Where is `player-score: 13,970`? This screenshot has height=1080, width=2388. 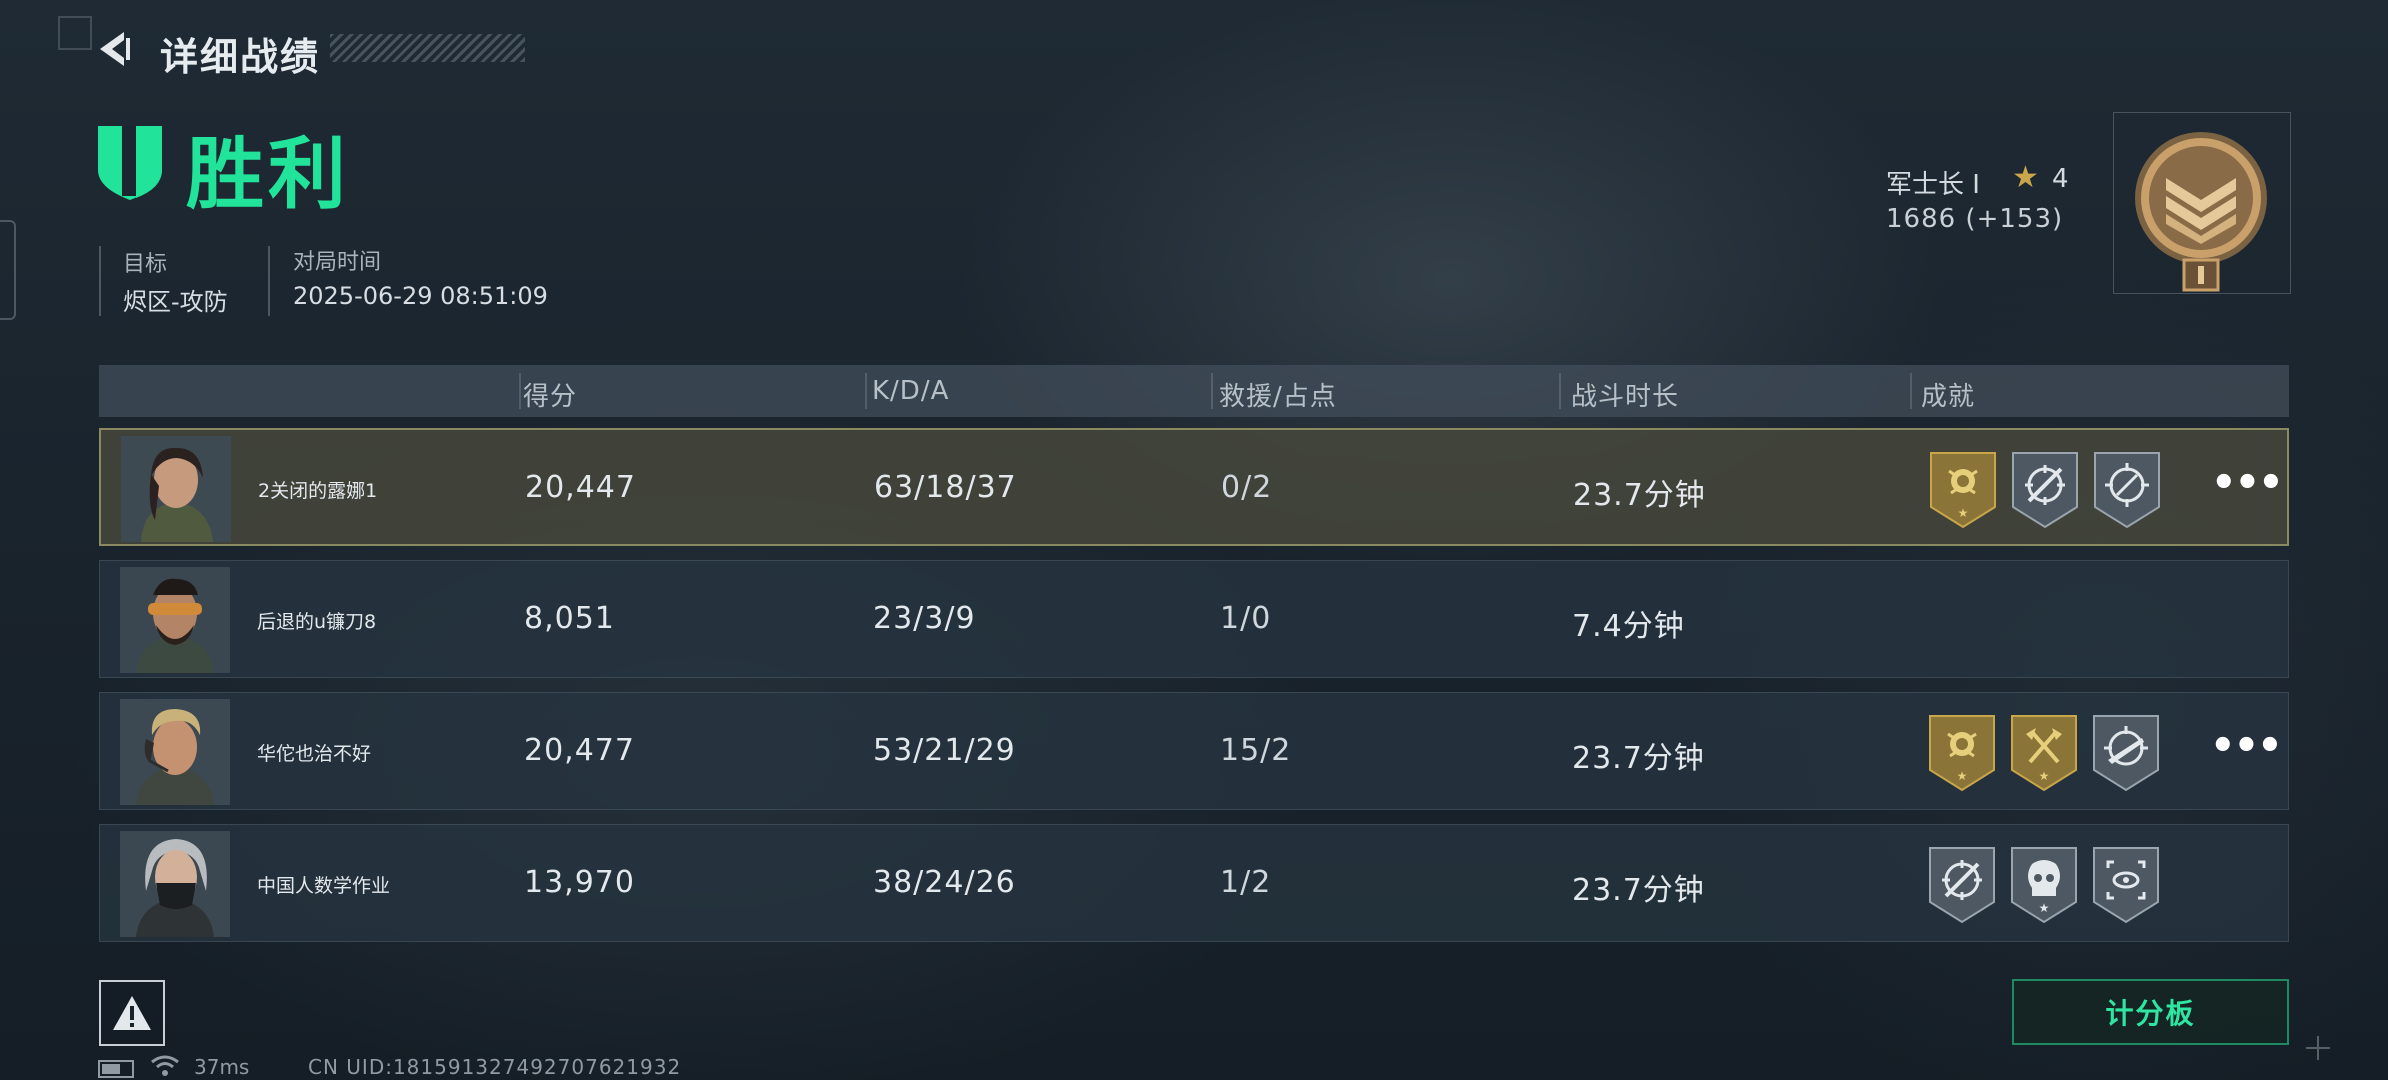
player-score: 13,970 is located at coordinates (579, 882).